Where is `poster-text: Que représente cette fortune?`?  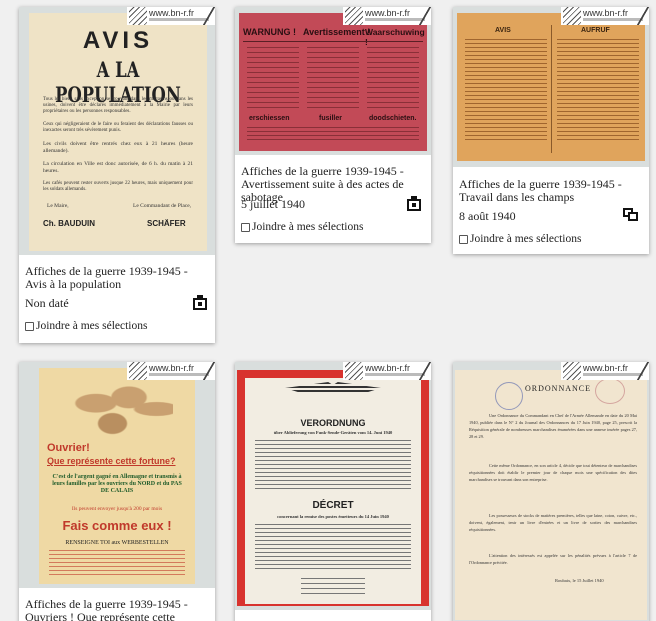 poster-text: Que représente cette fortune? is located at coordinates (111, 461).